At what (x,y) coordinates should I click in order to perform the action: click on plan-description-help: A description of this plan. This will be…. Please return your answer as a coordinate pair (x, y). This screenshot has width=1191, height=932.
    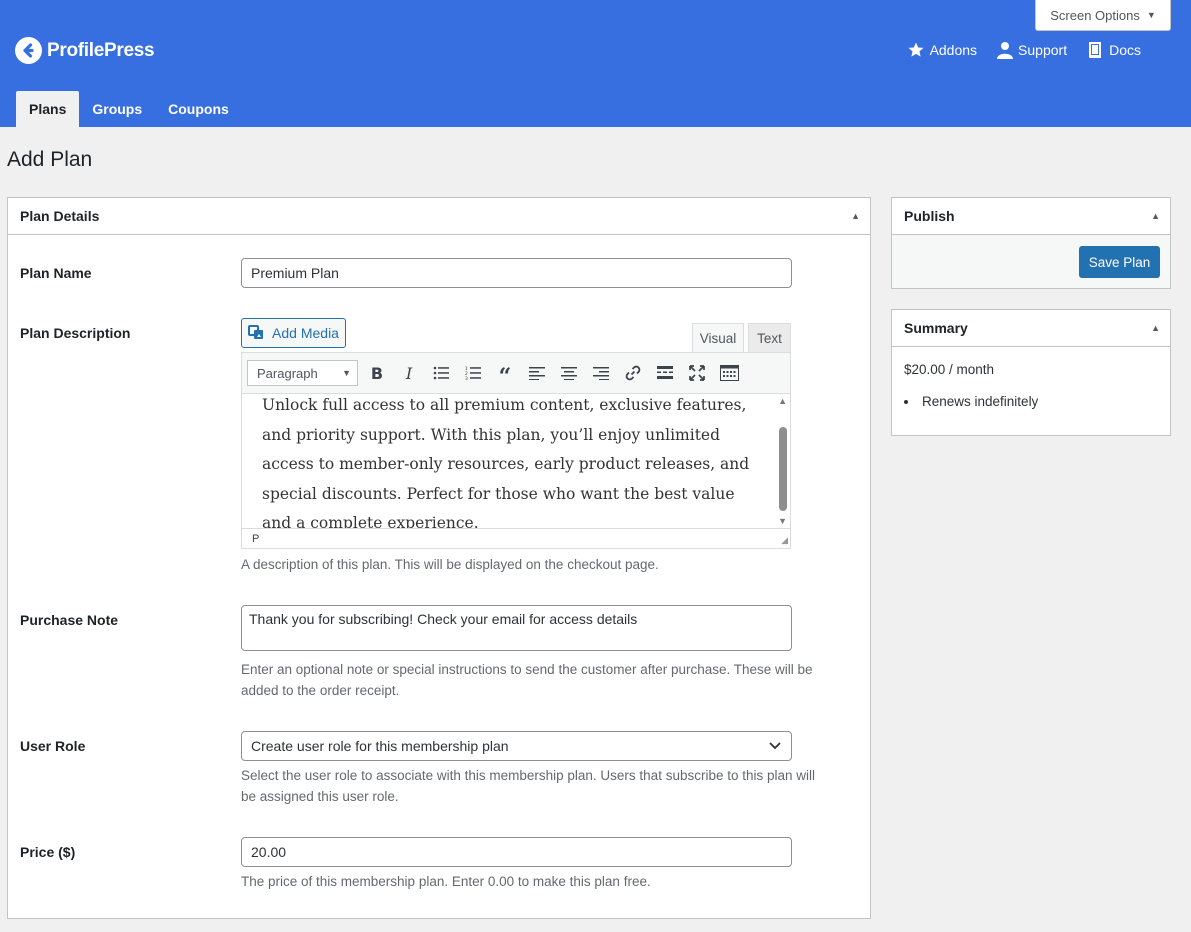
    Looking at the image, I should click on (450, 564).